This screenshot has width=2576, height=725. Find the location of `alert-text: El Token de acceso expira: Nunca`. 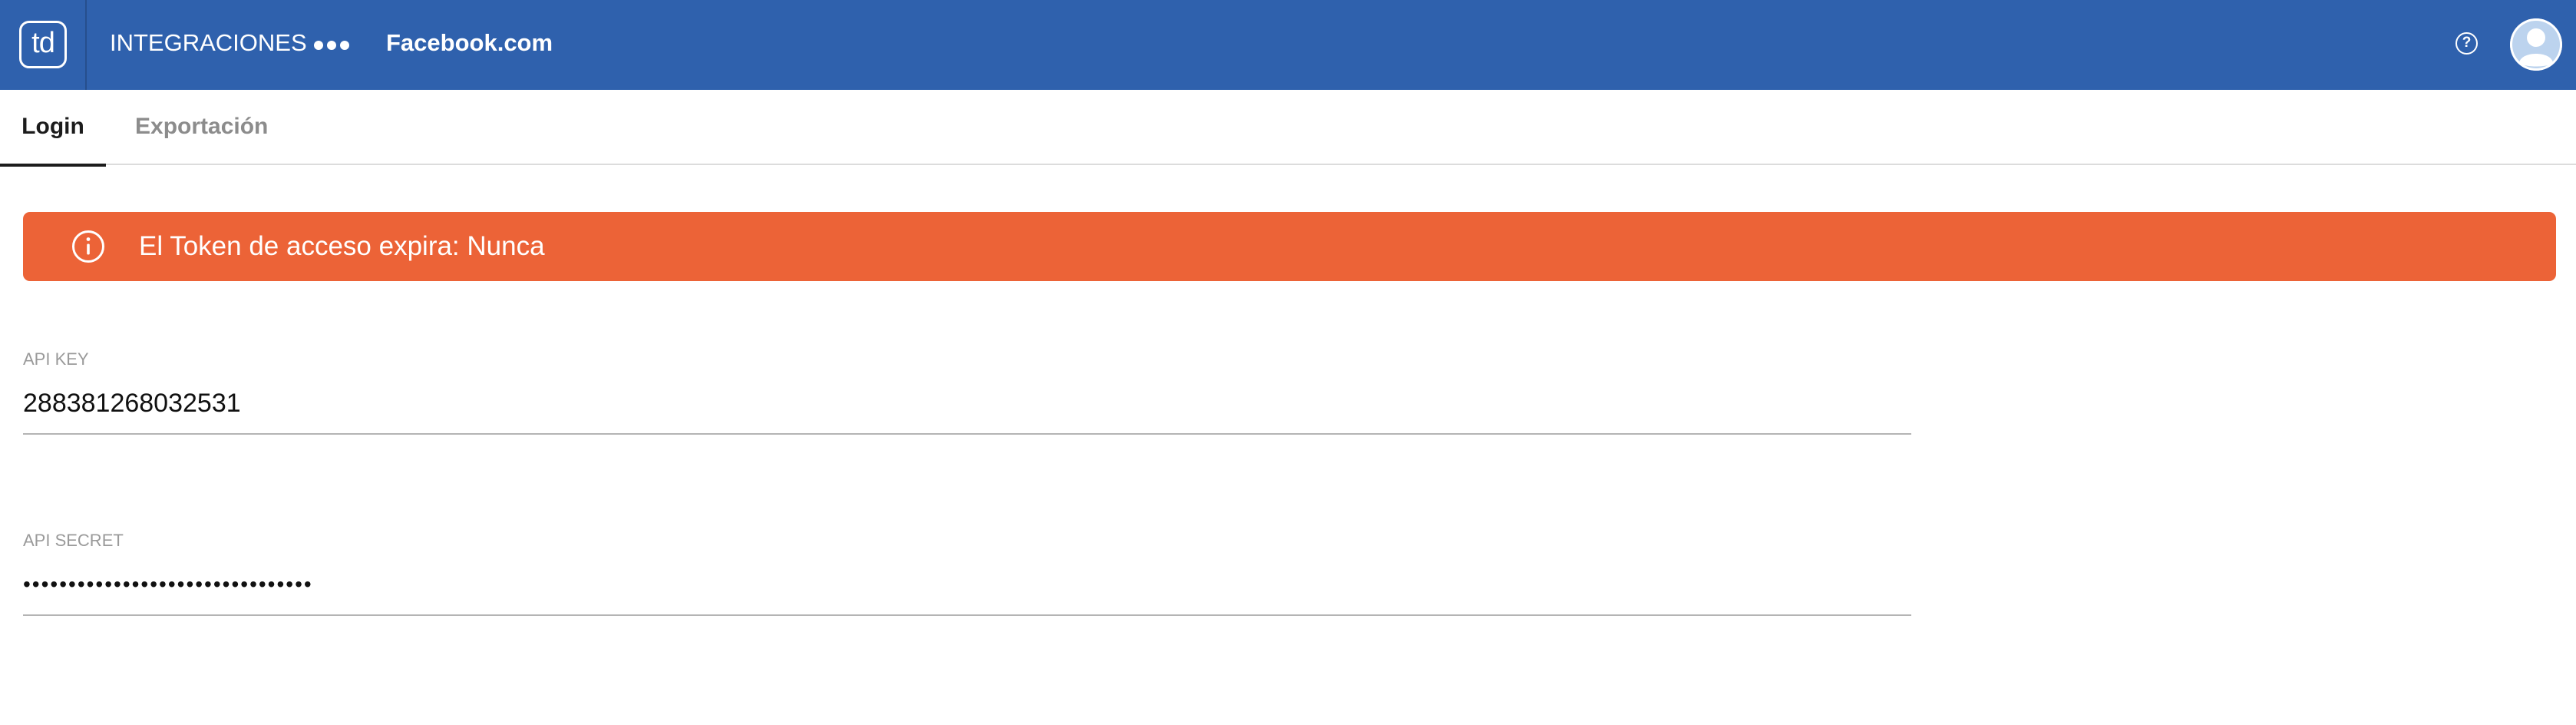

alert-text: El Token de acceso expira: Nunca is located at coordinates (342, 246).